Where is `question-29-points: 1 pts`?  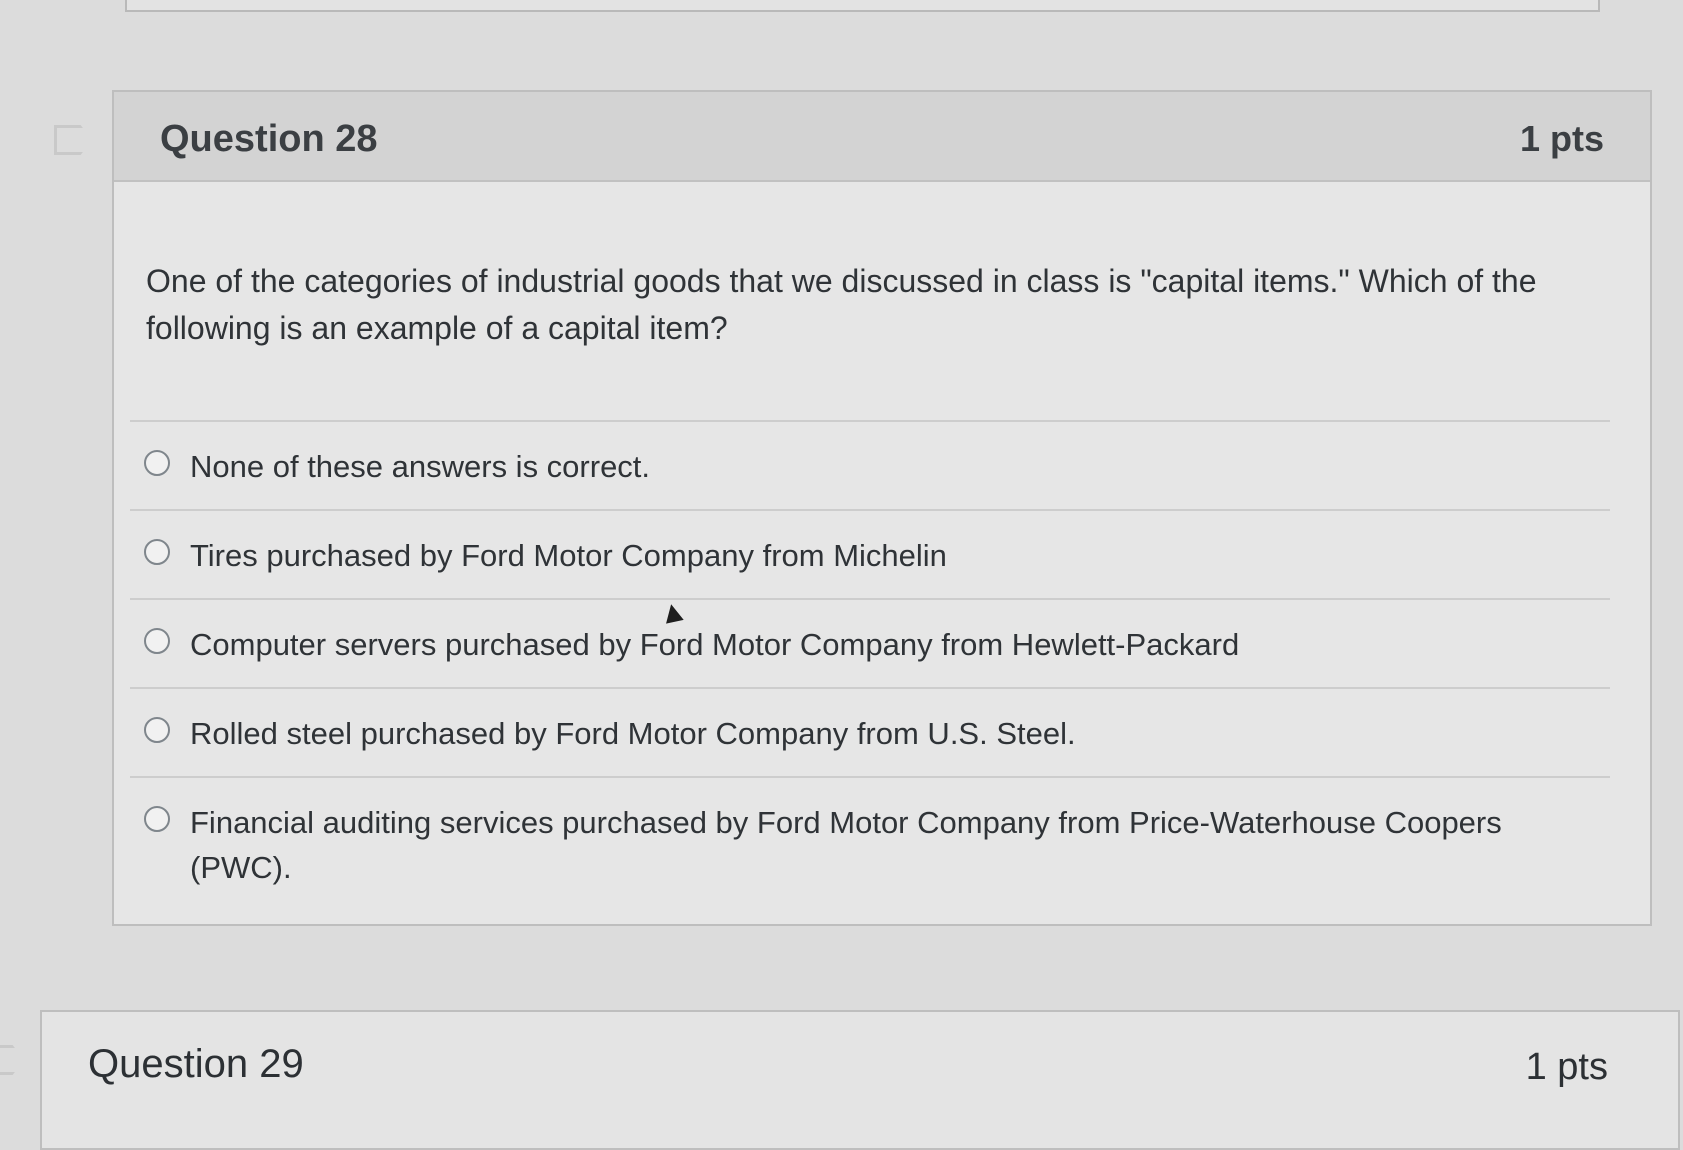 question-29-points: 1 pts is located at coordinates (1566, 1067).